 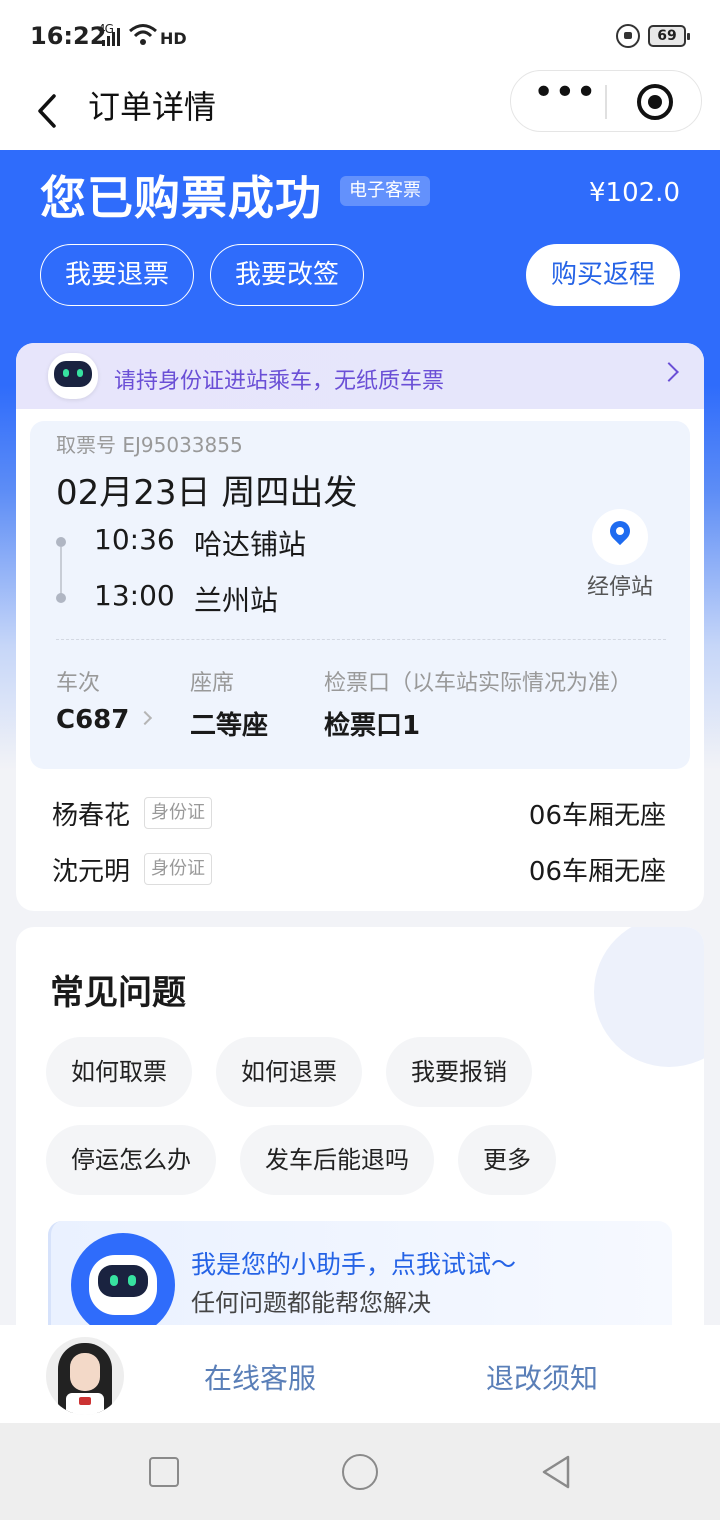 What do you see at coordinates (118, 993) in the screenshot?
I see `faq-title: 常见问题` at bounding box center [118, 993].